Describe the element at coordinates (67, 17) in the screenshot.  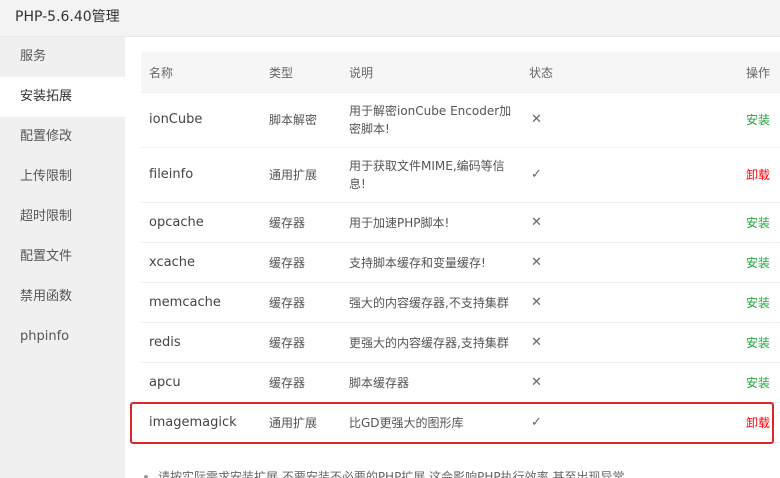
I see `window-title: PHP-5.6.40管理` at that location.